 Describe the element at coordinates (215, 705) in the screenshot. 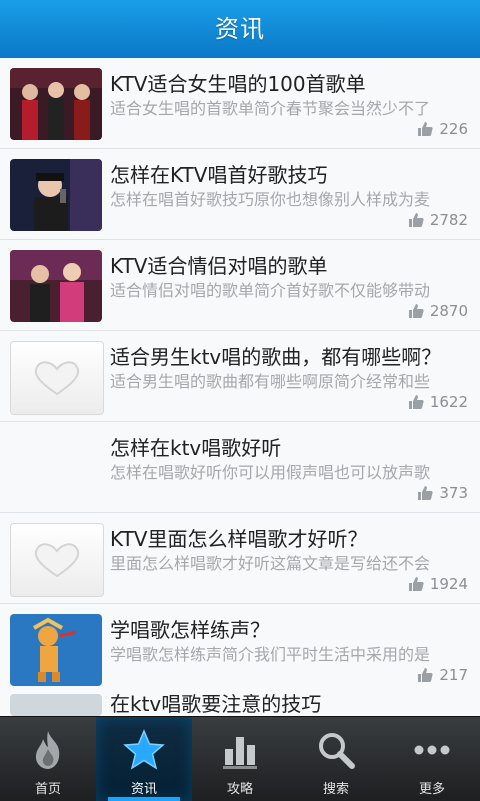

I see `article-title: 在ktv唱歌要注意的技巧` at that location.